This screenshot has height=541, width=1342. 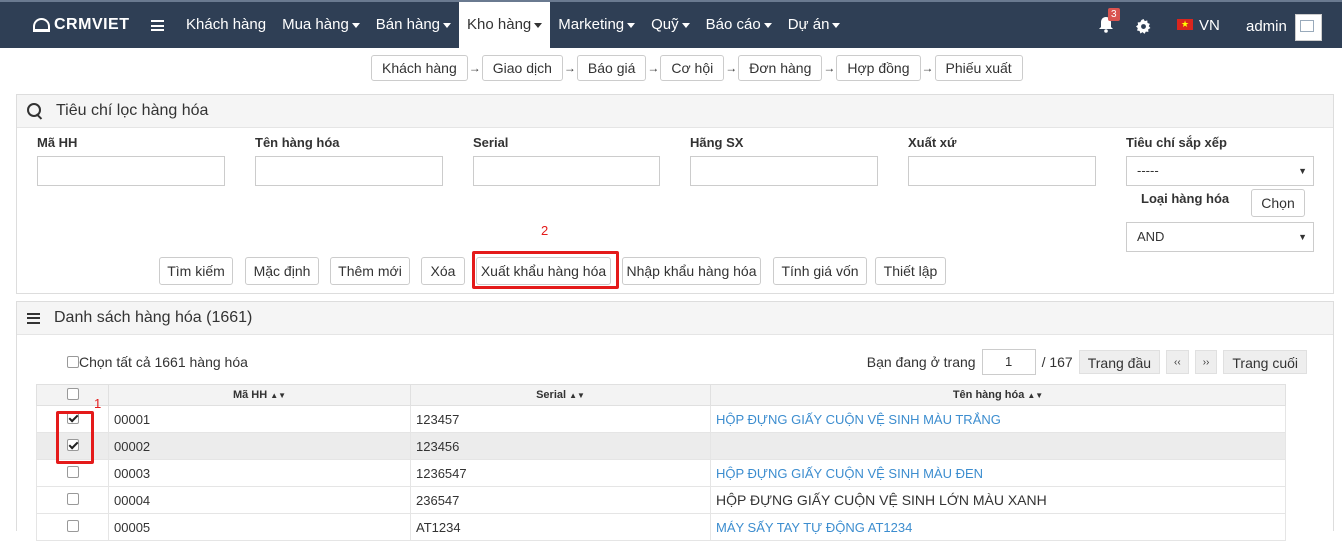 I want to click on row-name-link: HỘP ĐỰNG GIẤY CUỘN VỆ SINH MÀU TRẮNG, so click(x=858, y=419).